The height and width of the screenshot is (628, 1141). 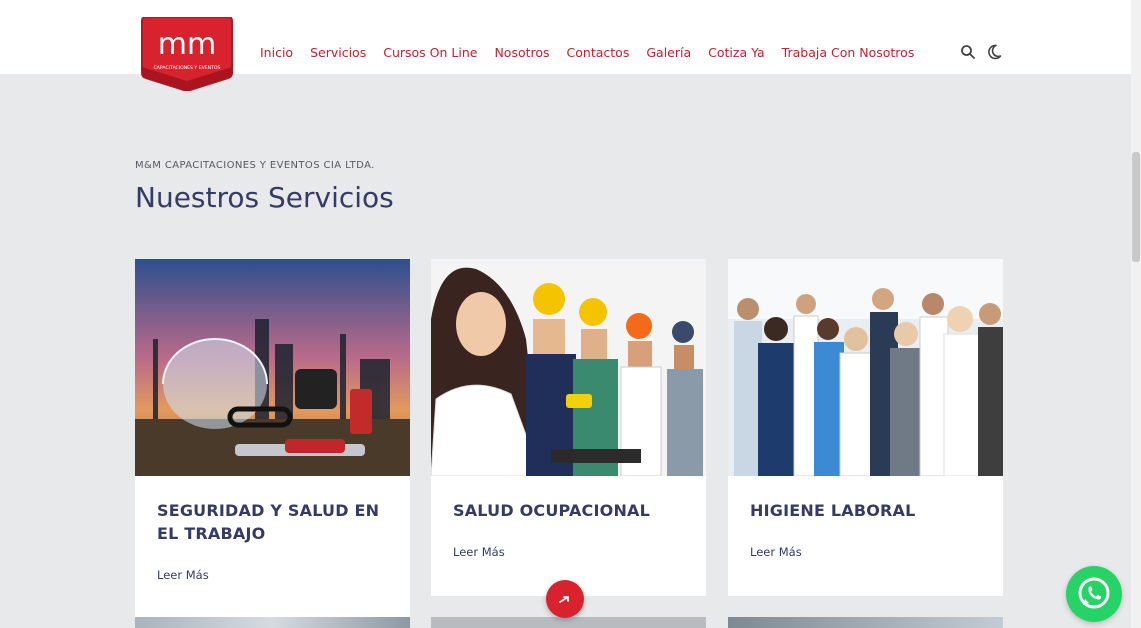 I want to click on section-title: Nuestros Servicios, so click(x=264, y=197).